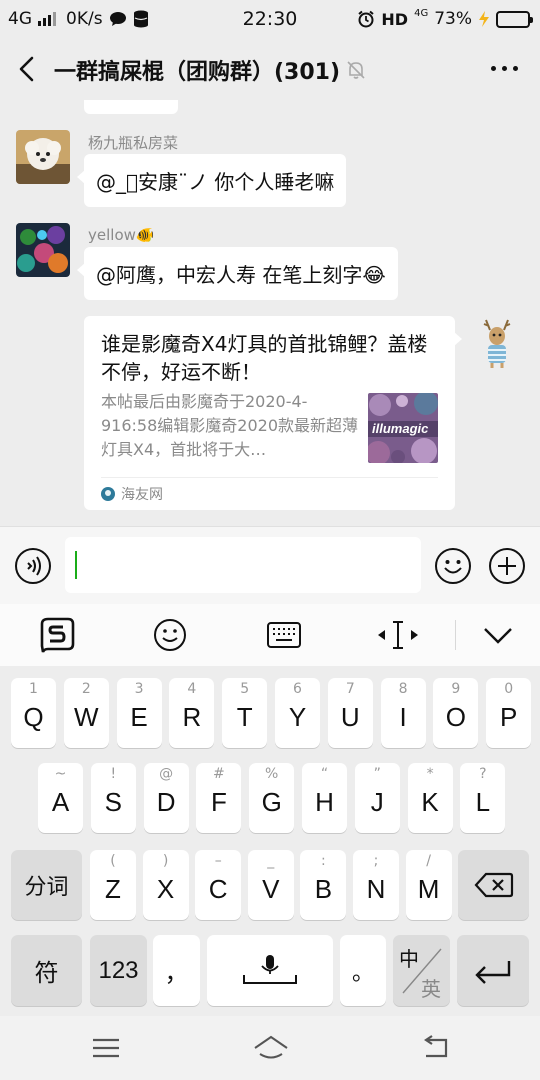  I want to click on split-word-key: 分词, so click(46, 885).